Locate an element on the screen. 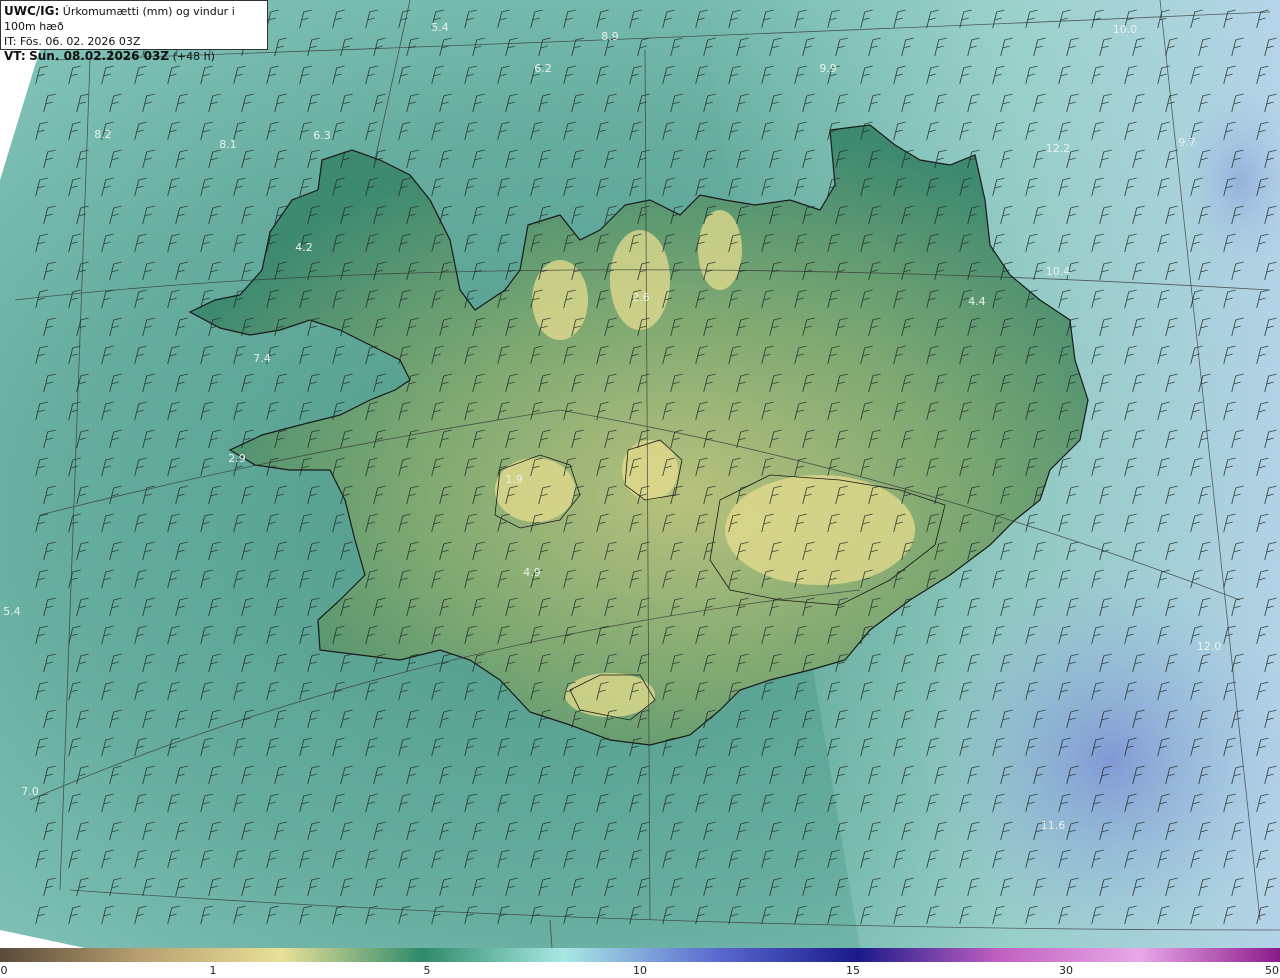 The width and height of the screenshot is (1280, 978). precip-value-label: 9.9 is located at coordinates (828, 68).